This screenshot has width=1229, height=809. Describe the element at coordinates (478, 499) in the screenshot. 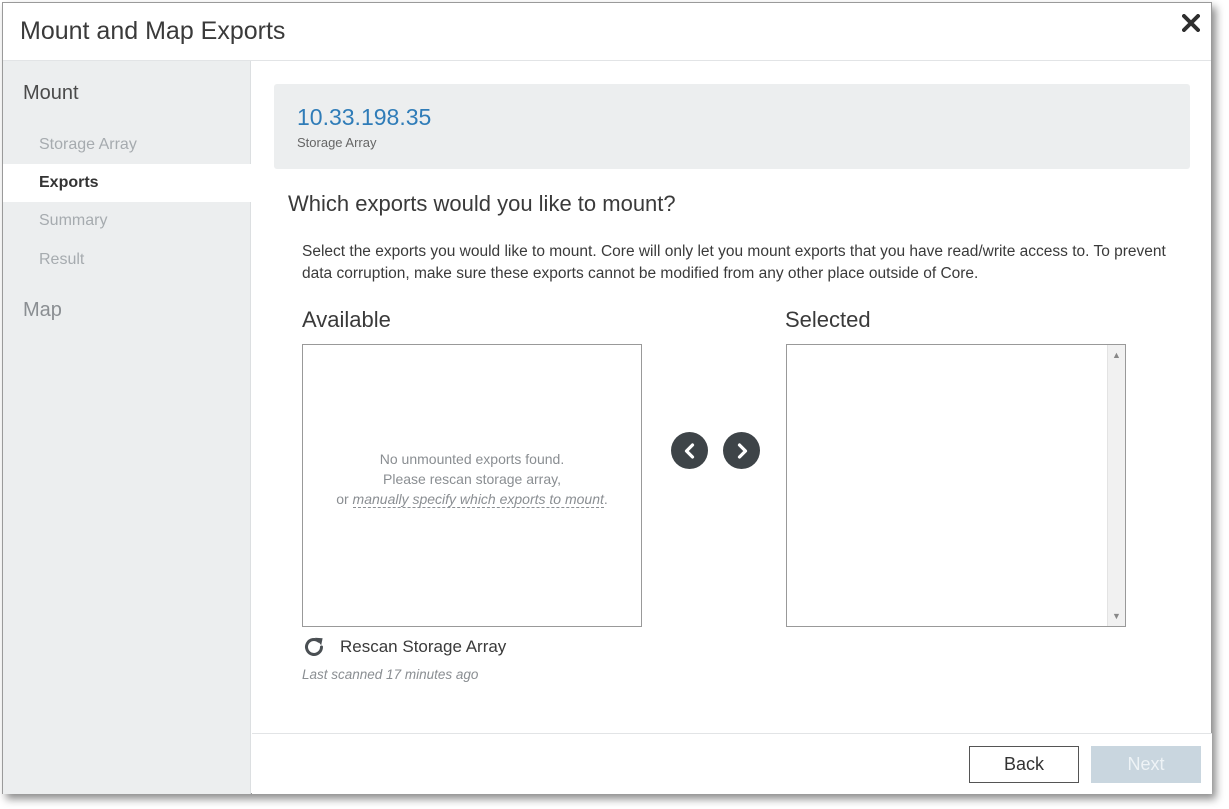

I see `manual-specify-link: manually specify which exports to mount` at that location.